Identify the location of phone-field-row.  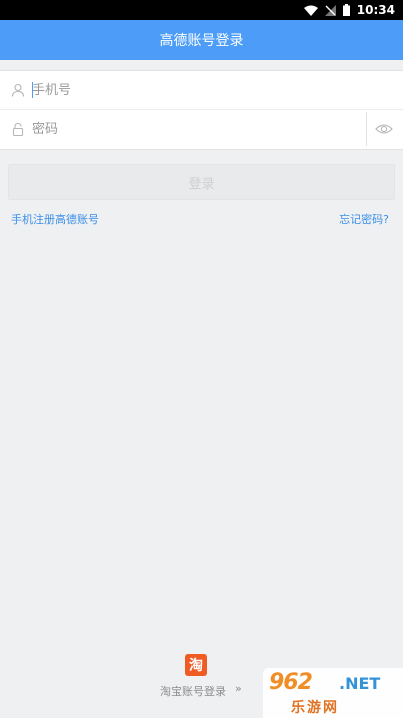
(201, 90).